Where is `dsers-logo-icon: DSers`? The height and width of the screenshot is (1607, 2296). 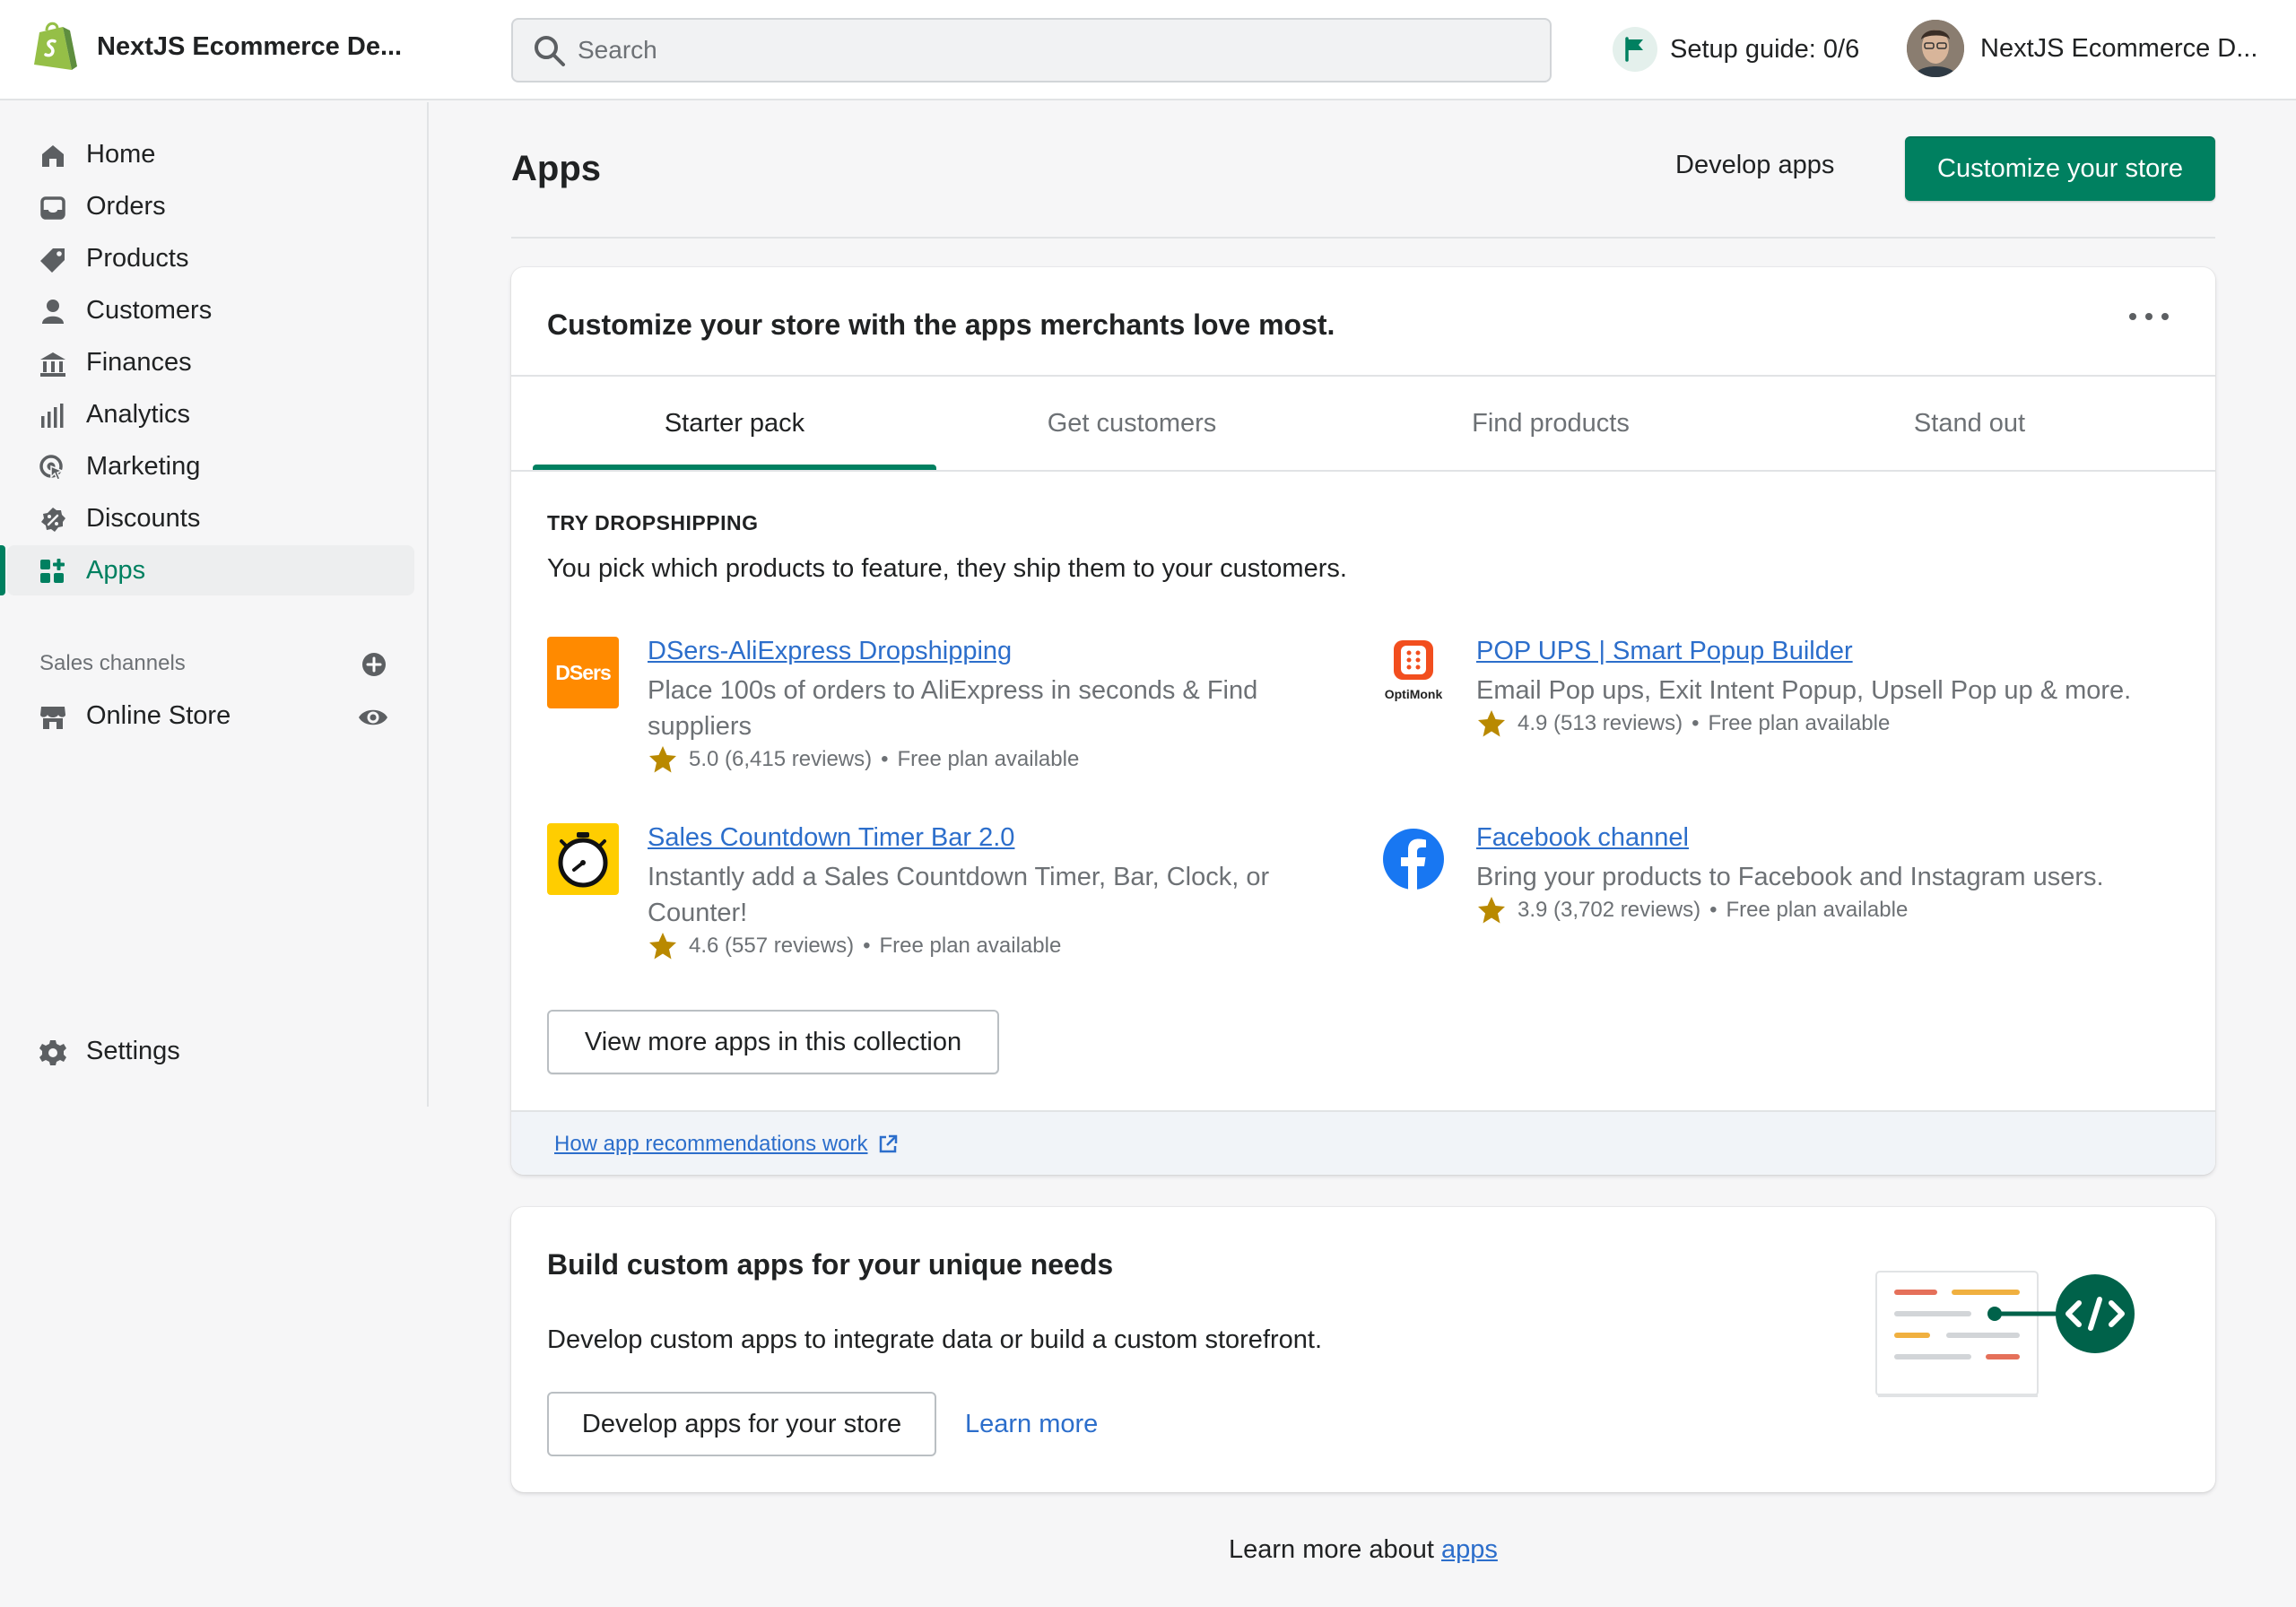 dsers-logo-icon: DSers is located at coordinates (583, 673).